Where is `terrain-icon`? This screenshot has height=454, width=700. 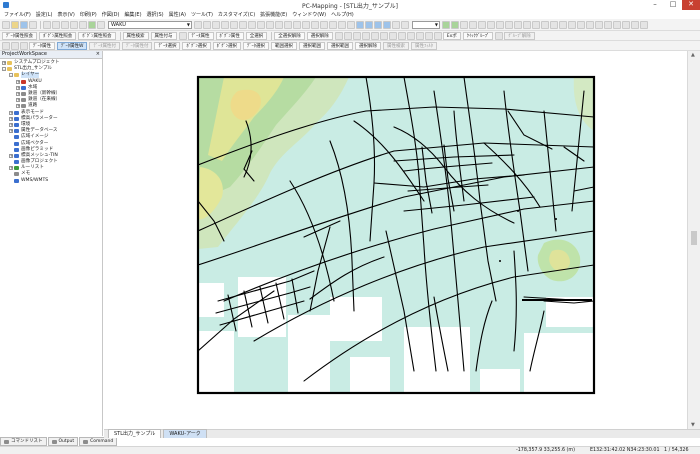 terrain-icon is located at coordinates (455, 24).